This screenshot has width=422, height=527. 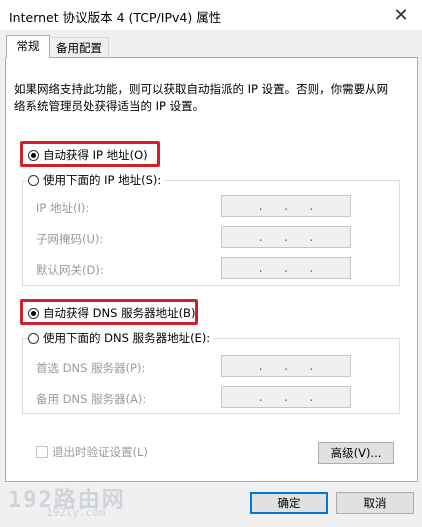 What do you see at coordinates (67, 500) in the screenshot?
I see `watermark: 192路由网 192ly.com` at bounding box center [67, 500].